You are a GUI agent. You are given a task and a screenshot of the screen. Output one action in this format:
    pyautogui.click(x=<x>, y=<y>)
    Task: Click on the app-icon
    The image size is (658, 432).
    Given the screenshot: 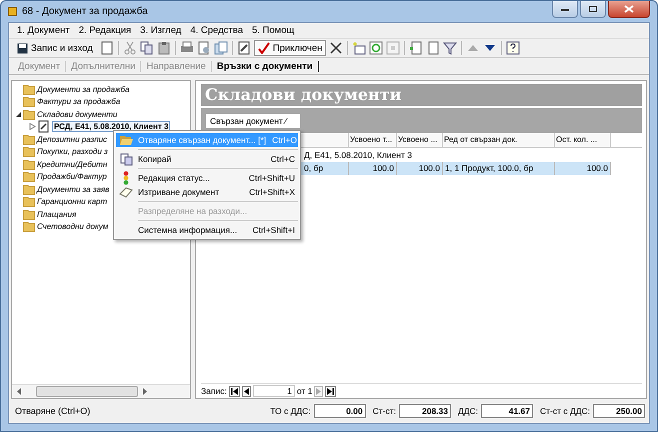 What is the action you would take?
    pyautogui.click(x=12, y=11)
    